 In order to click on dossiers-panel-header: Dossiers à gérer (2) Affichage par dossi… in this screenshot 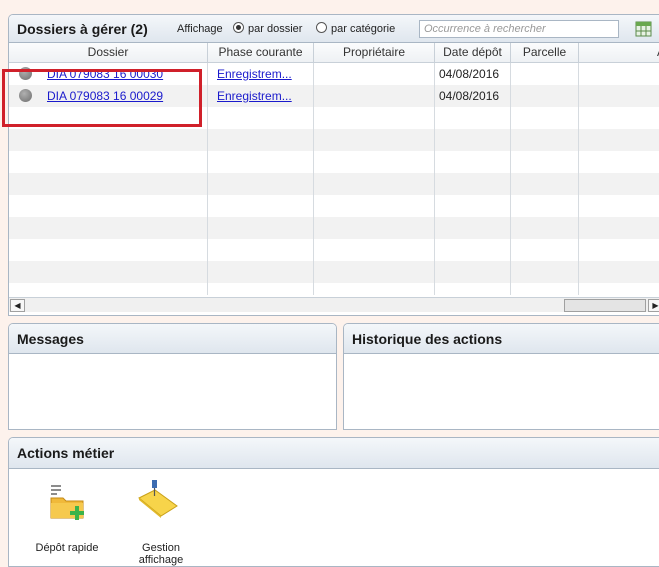, I will do `click(334, 29)`.